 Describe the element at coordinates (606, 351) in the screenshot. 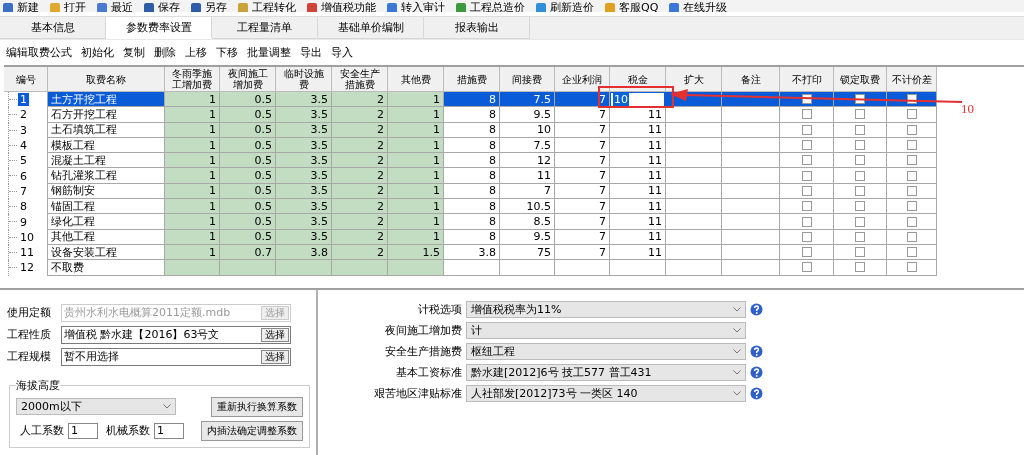

I see `option-dropdown: 枢纽工程` at that location.